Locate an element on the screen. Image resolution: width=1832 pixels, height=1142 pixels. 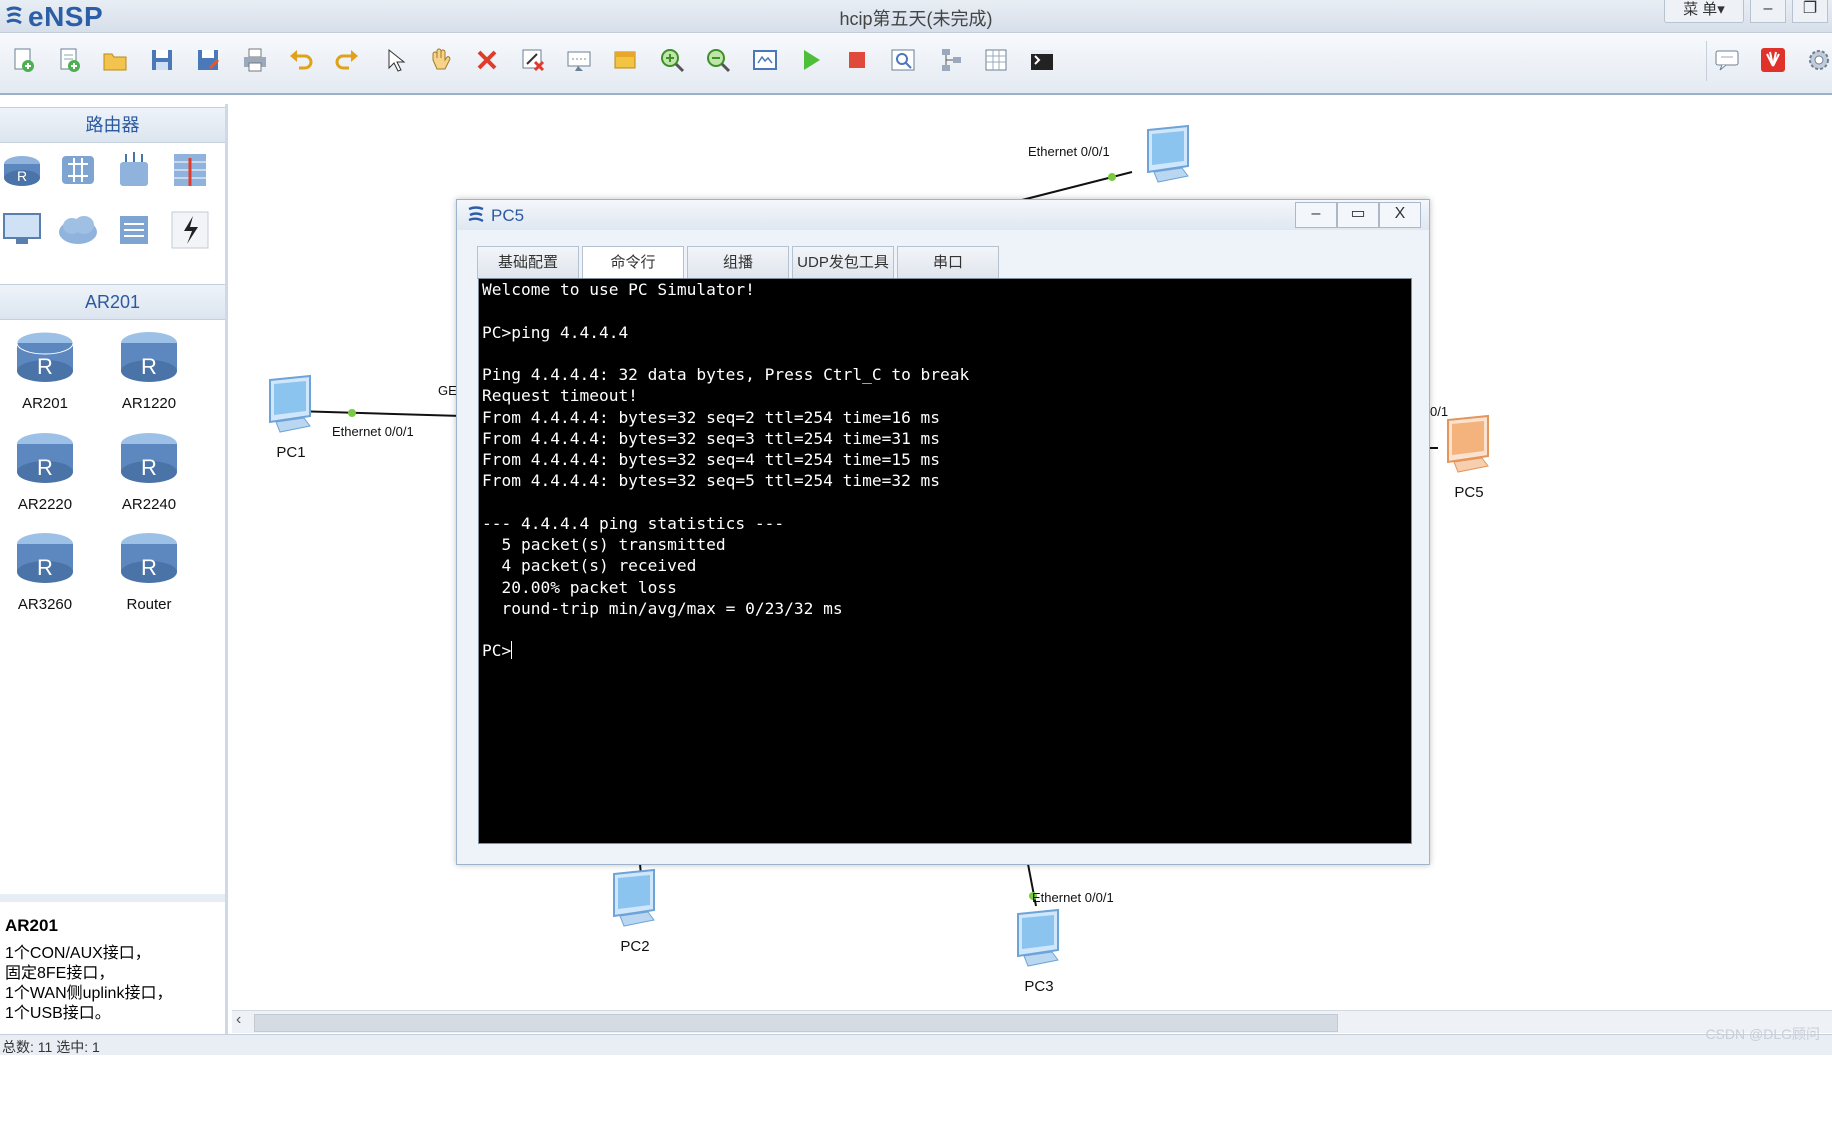
dialog-close-button: X is located at coordinates (1400, 215).